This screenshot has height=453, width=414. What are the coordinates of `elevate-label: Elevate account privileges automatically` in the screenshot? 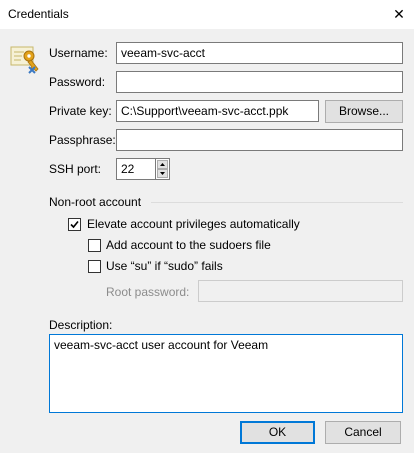 It's located at (193, 224).